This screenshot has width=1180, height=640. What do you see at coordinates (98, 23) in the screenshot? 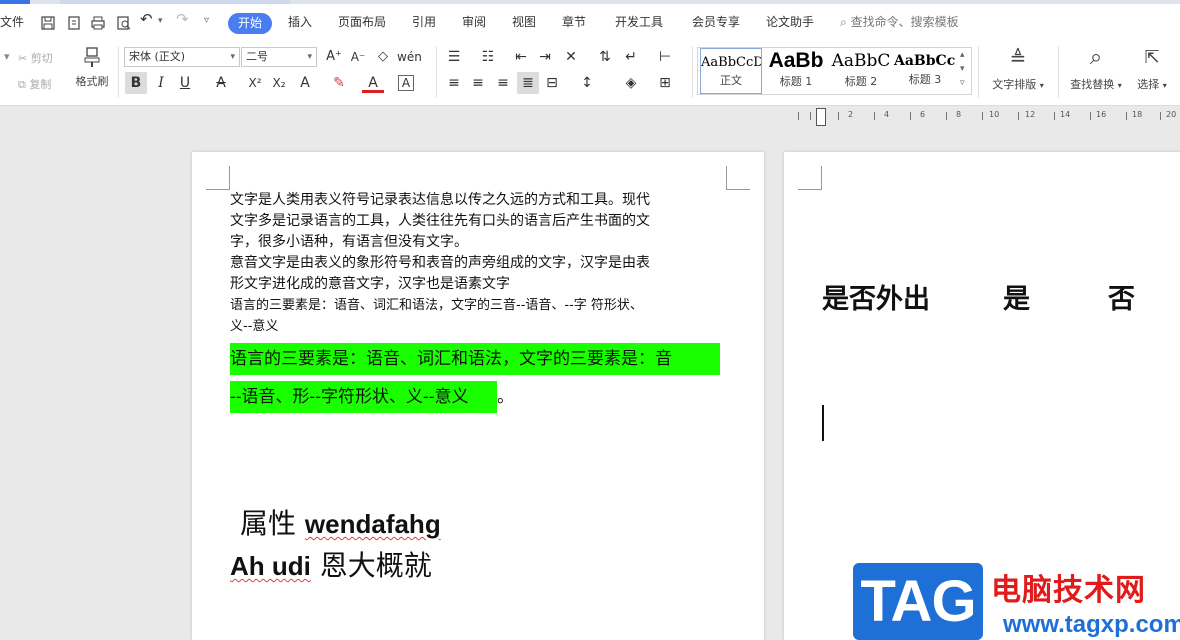
I see `print-icon` at bounding box center [98, 23].